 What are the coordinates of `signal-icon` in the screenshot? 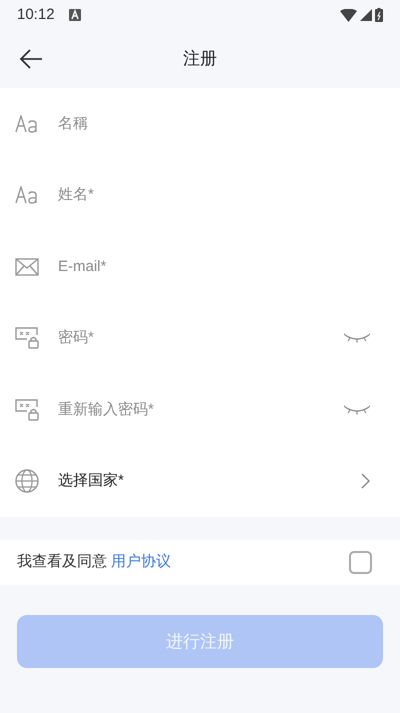 It's located at (366, 15).